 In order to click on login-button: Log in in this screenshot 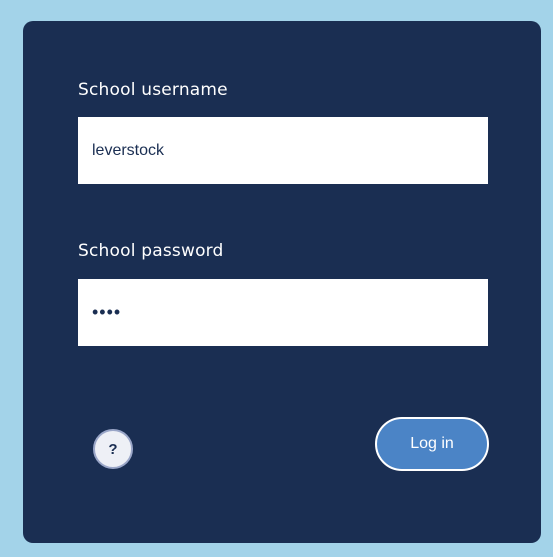, I will do `click(432, 444)`.